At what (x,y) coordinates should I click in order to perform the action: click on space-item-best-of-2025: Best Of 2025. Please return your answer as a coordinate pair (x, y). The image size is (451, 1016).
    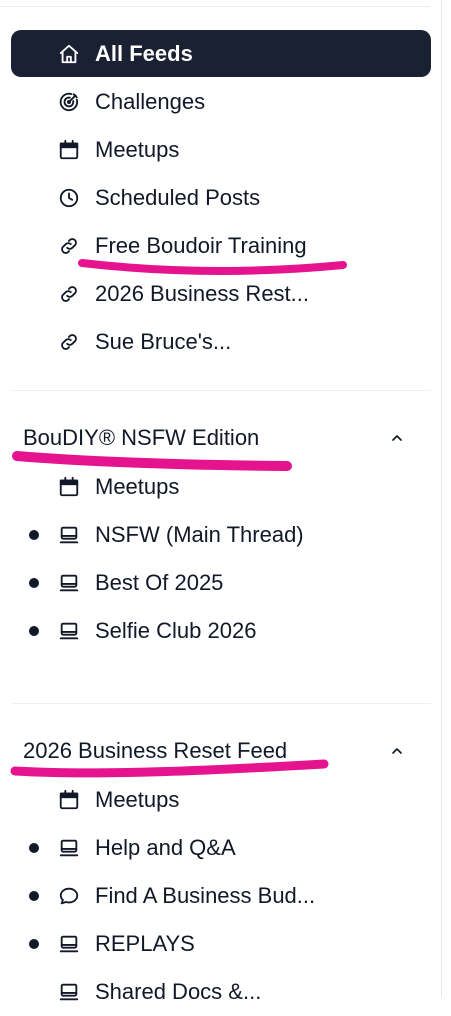
    Looking at the image, I should click on (215, 583).